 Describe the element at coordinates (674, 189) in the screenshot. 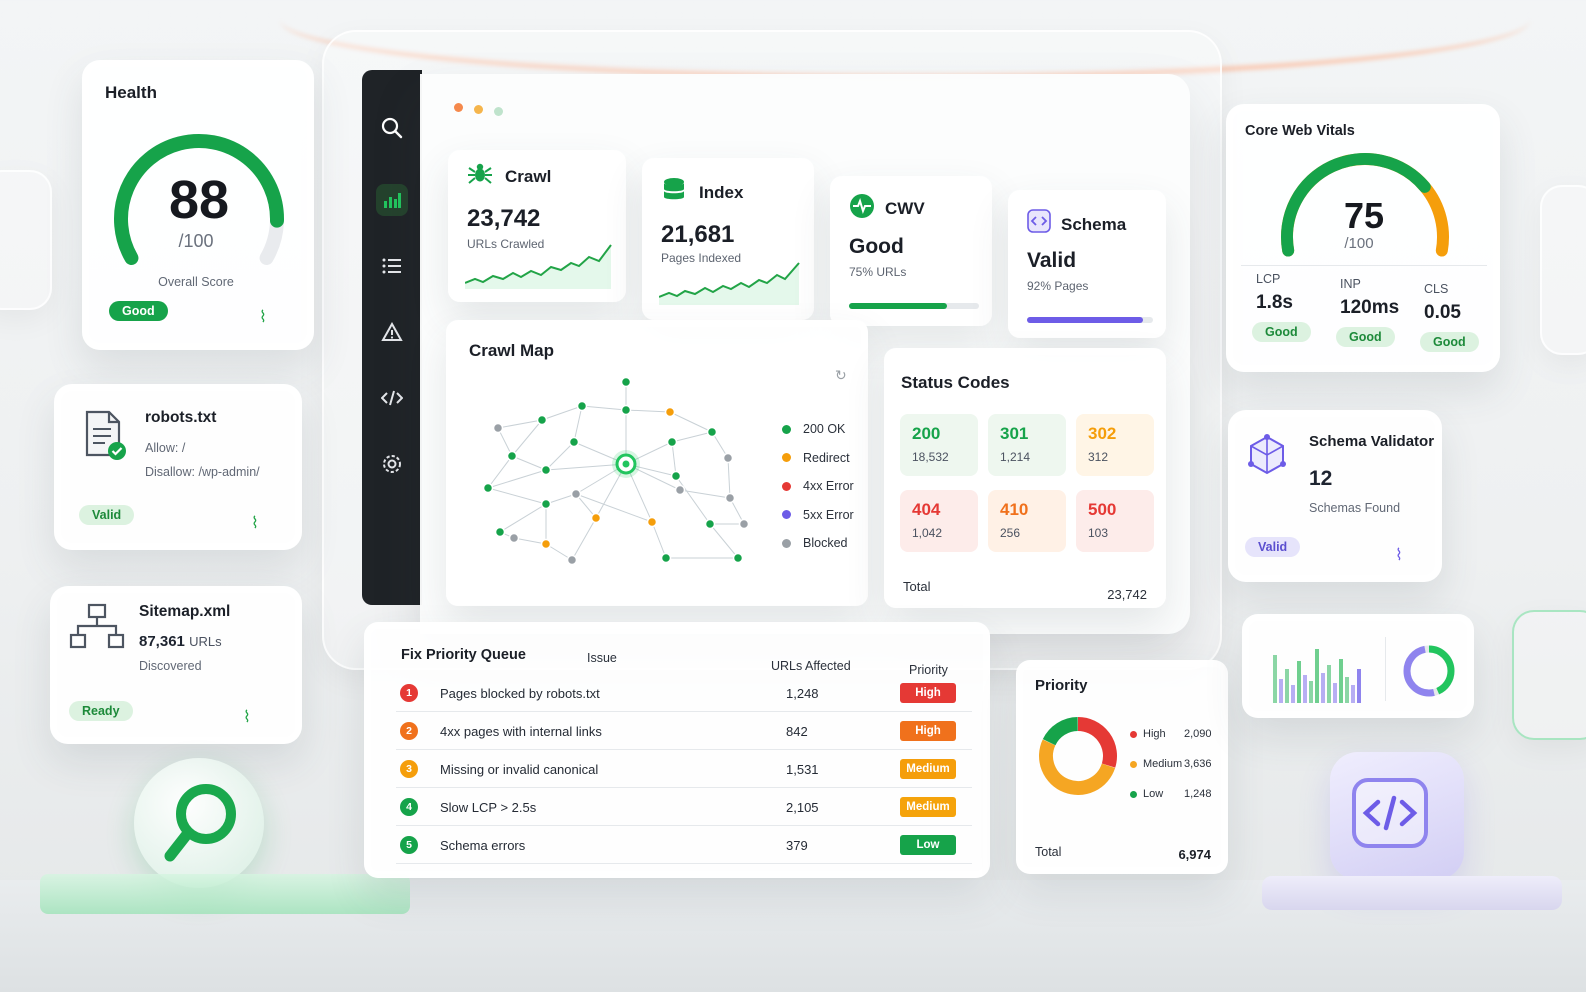

I see `database-icon` at that location.